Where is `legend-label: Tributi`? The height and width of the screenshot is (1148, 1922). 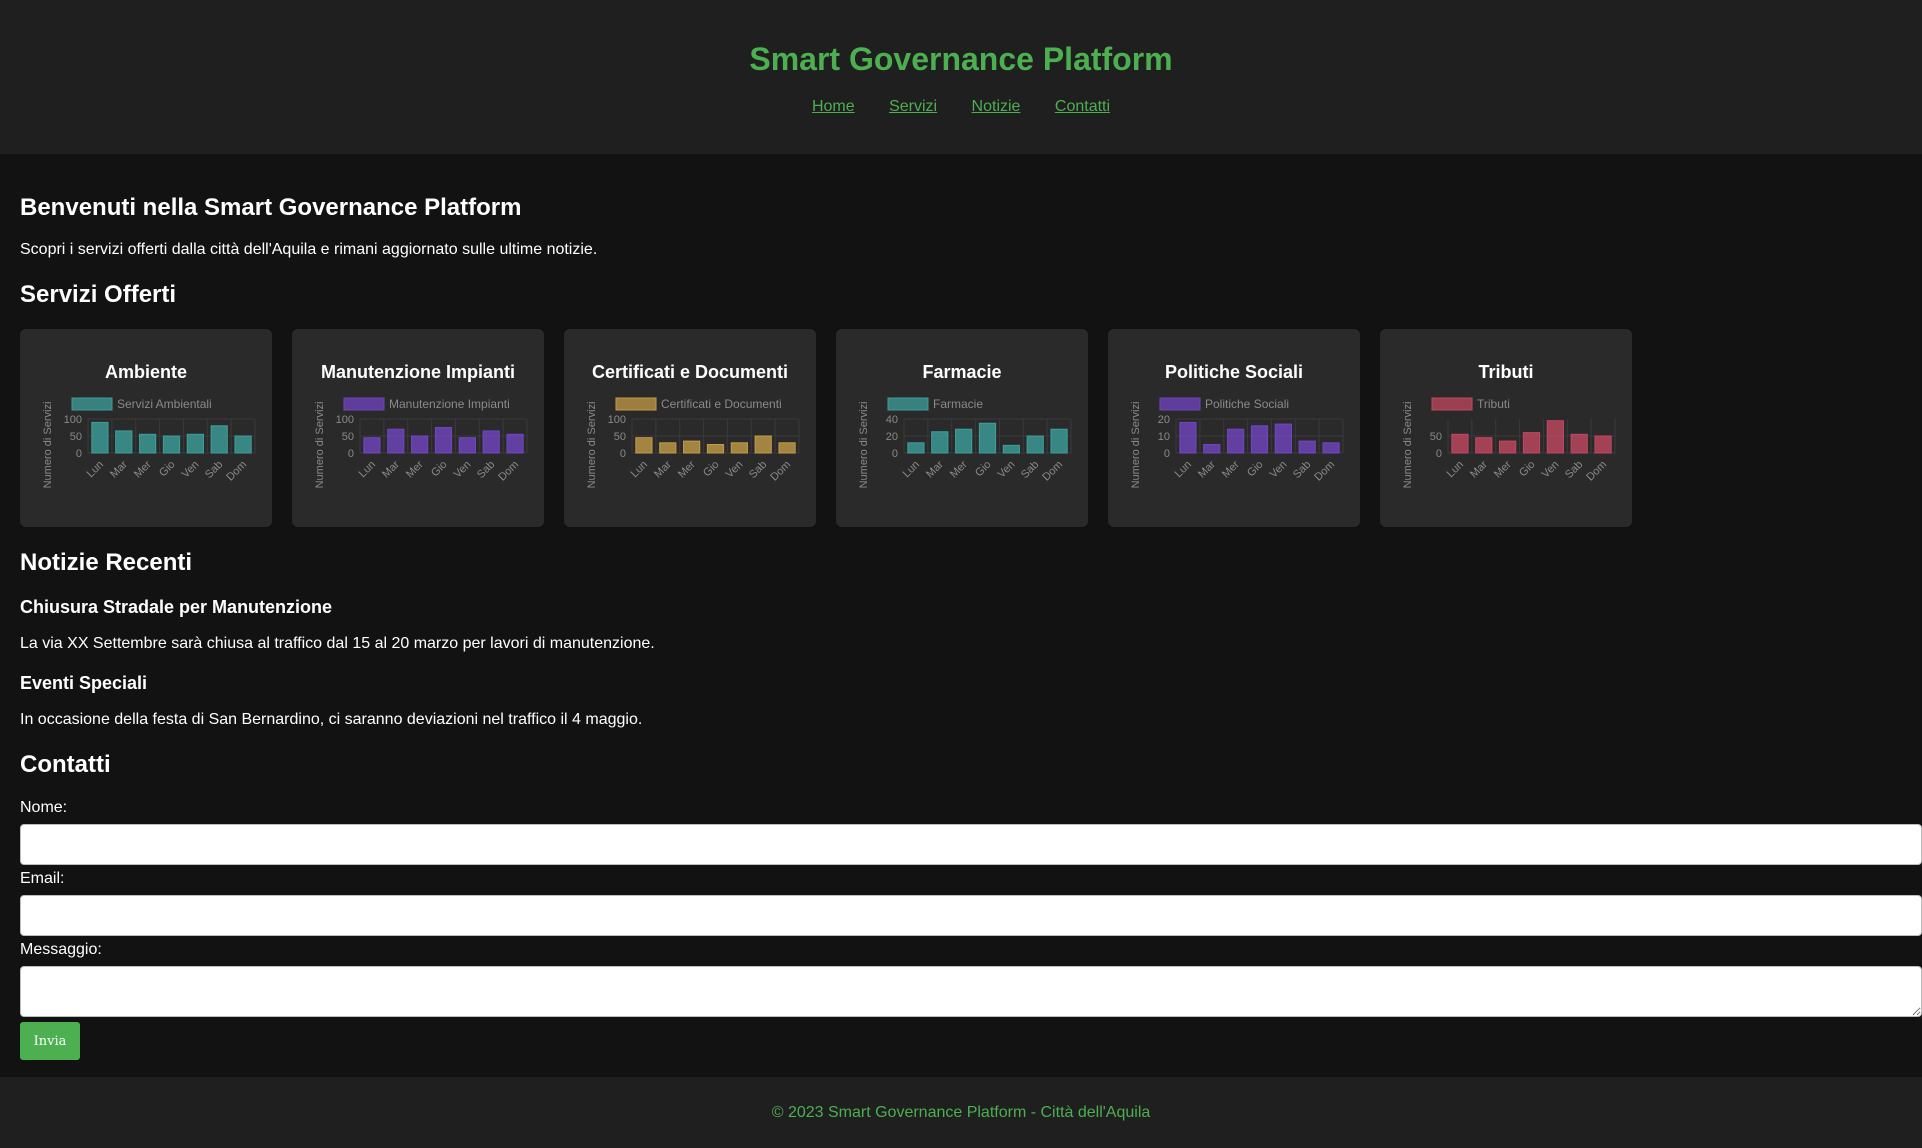 legend-label: Tributi is located at coordinates (1493, 404).